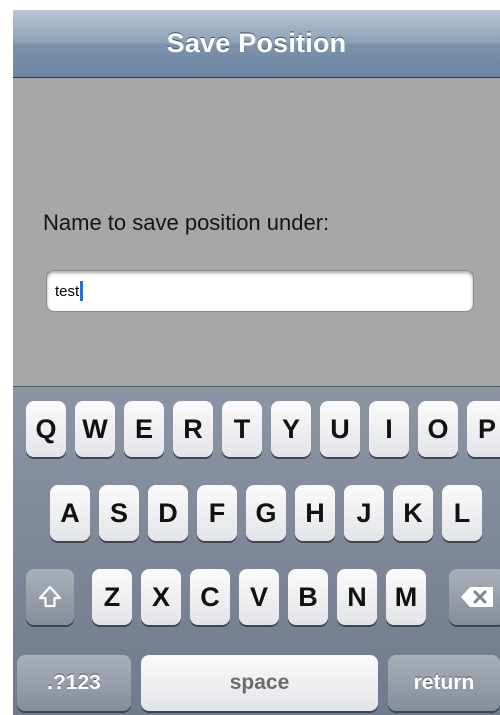 This screenshot has width=500, height=715. What do you see at coordinates (308, 597) in the screenshot?
I see `key-b: B` at bounding box center [308, 597].